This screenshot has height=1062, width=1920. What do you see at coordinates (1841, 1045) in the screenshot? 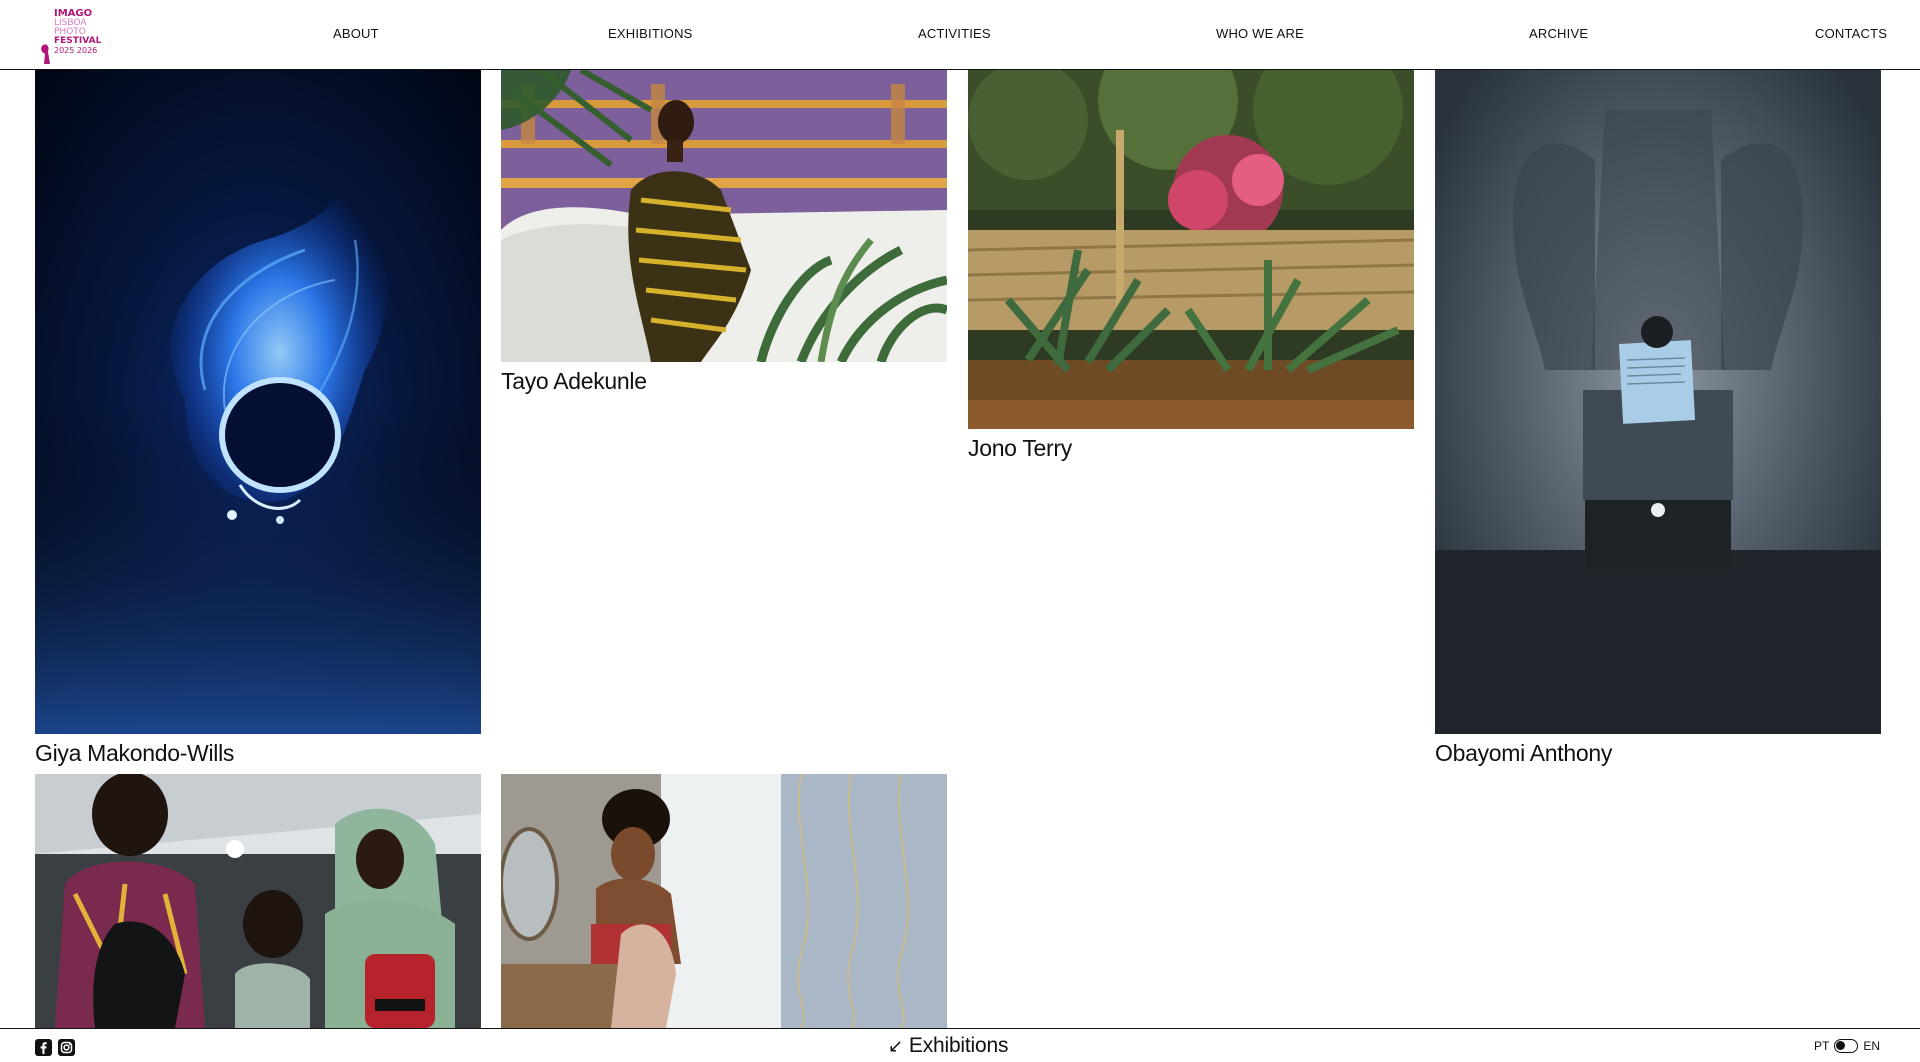
I see `toggle-knob` at bounding box center [1841, 1045].